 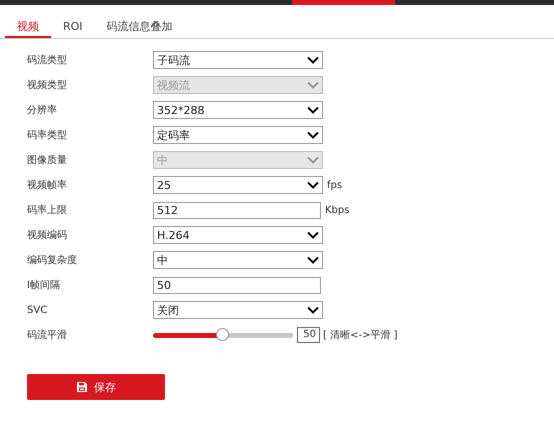 What do you see at coordinates (334, 185) in the screenshot?
I see `unit-label: fps` at bounding box center [334, 185].